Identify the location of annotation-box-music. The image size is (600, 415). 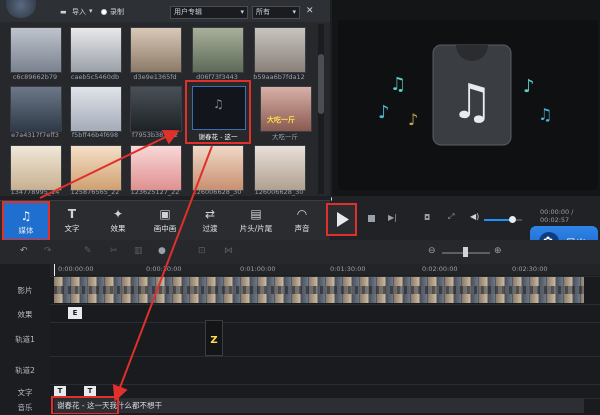
(85, 405).